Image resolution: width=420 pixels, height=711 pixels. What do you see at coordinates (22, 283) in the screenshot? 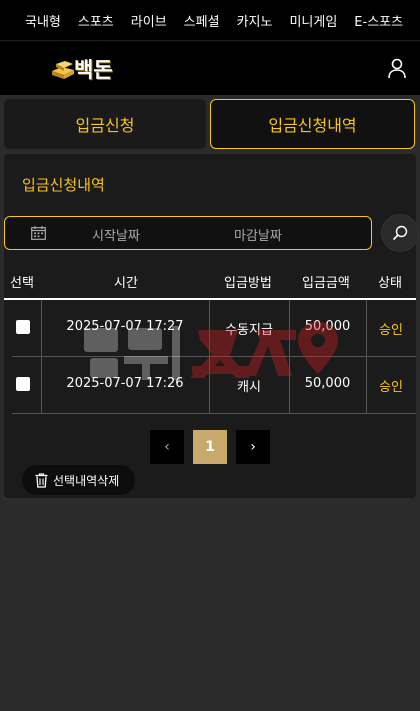
I see `header-select: 선택` at bounding box center [22, 283].